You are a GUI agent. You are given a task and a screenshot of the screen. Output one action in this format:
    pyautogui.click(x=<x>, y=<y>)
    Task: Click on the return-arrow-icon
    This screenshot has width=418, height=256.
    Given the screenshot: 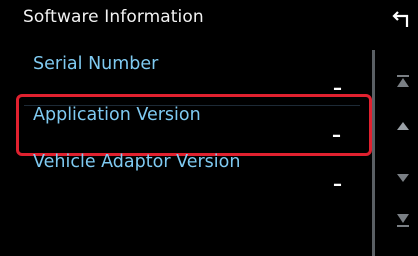 What is the action you would take?
    pyautogui.click(x=400, y=19)
    